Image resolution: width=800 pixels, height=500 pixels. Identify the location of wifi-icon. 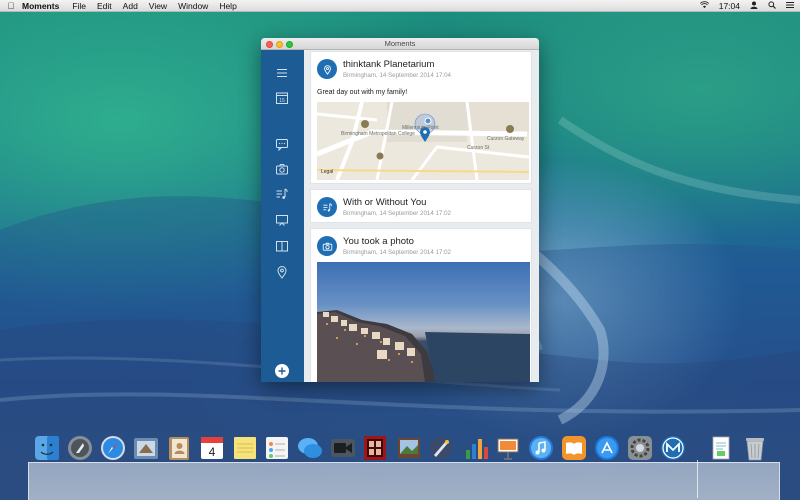
(704, 6).